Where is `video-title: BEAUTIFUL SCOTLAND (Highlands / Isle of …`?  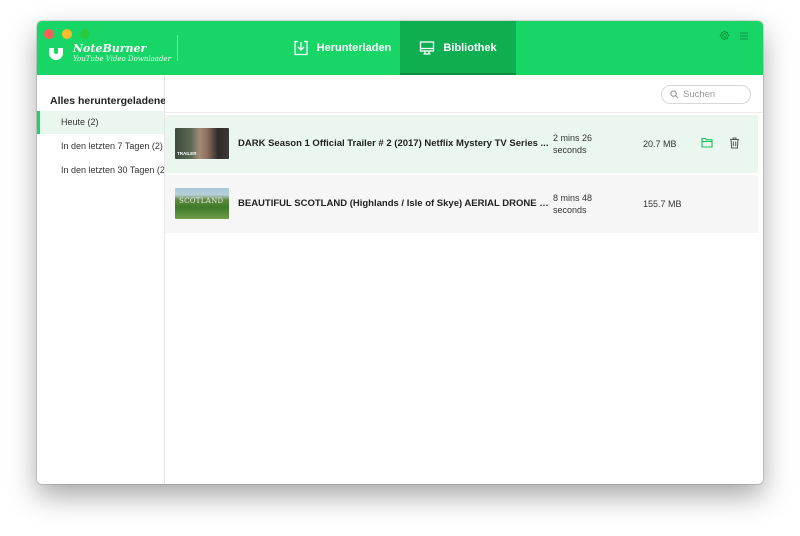 video-title: BEAUTIFUL SCOTLAND (Highlands / Isle of … is located at coordinates (394, 203).